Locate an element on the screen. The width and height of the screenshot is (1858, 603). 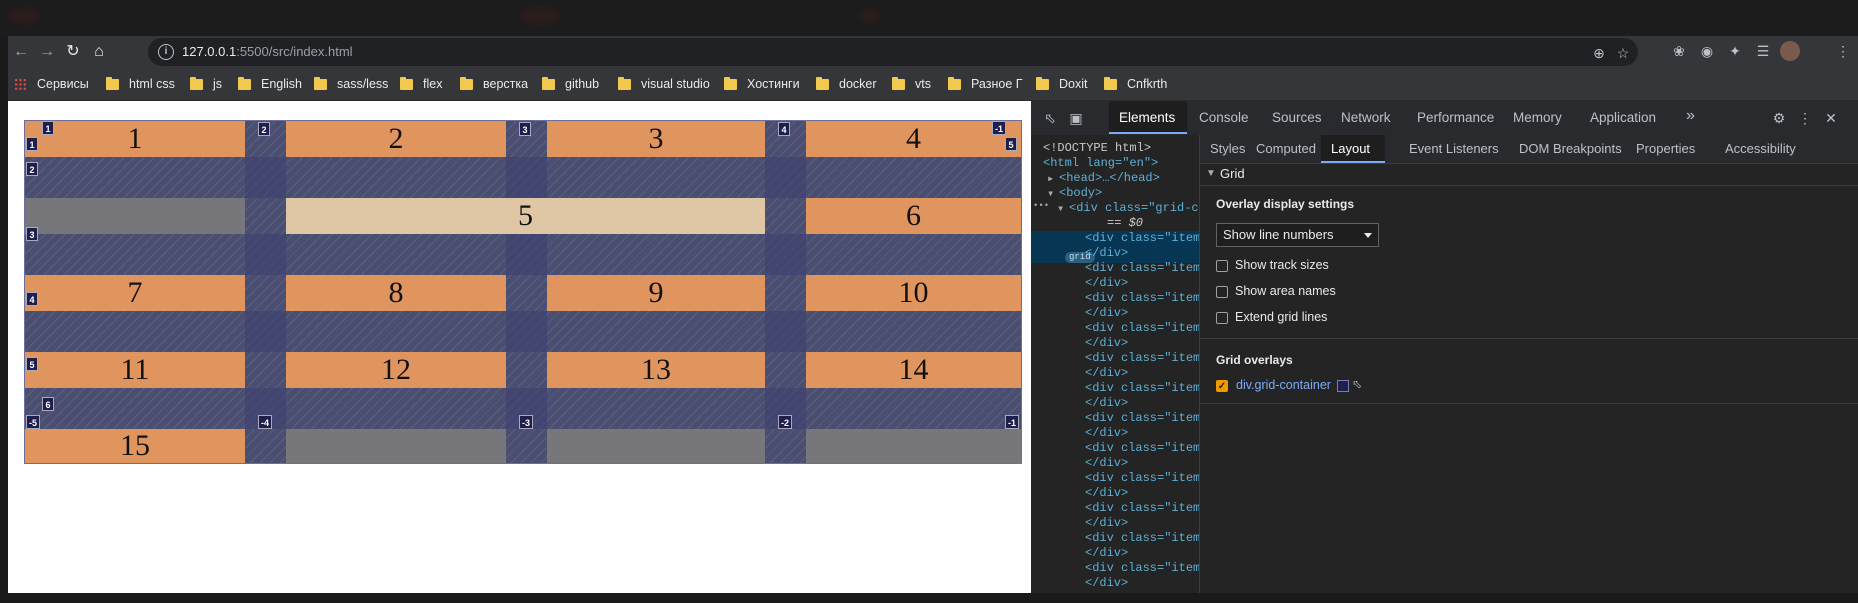
bookmark-services: Сервисы is located at coordinates (51, 84).